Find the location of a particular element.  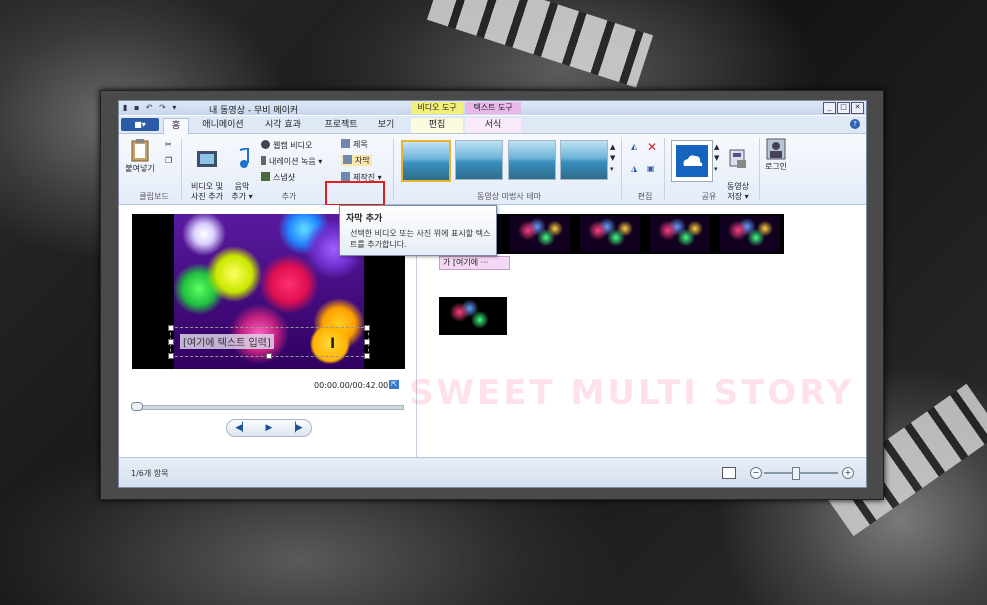

maximize-button: □ is located at coordinates (843, 108).